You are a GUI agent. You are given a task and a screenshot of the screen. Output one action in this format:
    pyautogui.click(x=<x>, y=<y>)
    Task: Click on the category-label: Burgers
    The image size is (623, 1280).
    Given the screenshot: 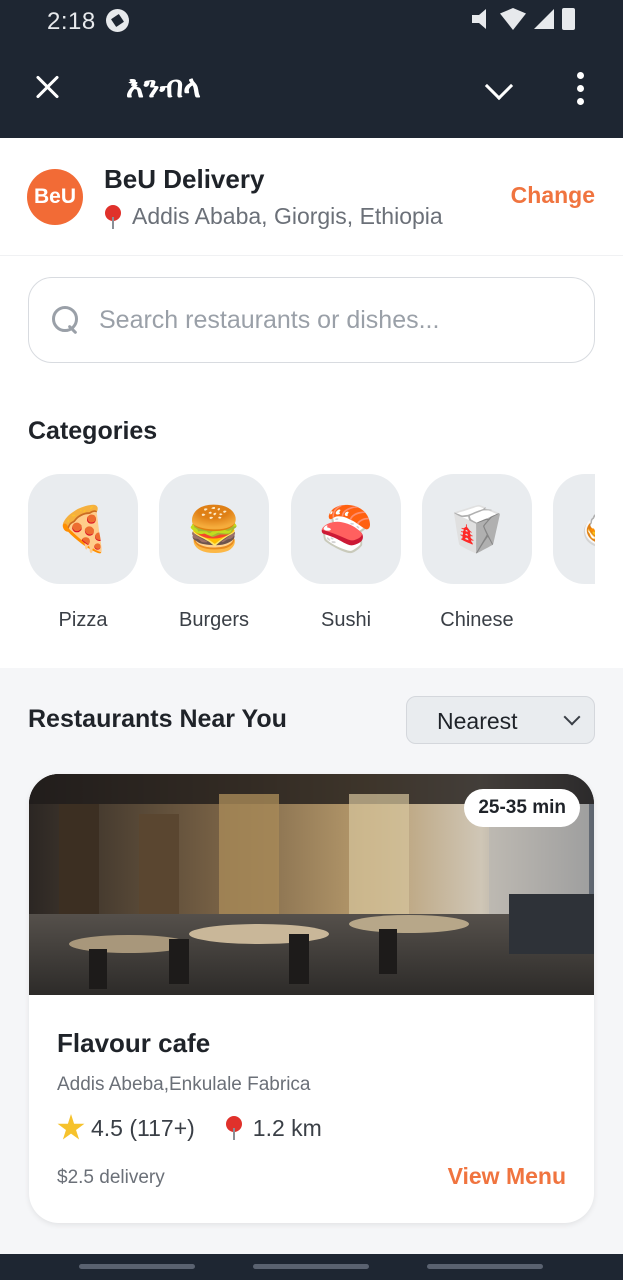 What is the action you would take?
    pyautogui.click(x=214, y=620)
    